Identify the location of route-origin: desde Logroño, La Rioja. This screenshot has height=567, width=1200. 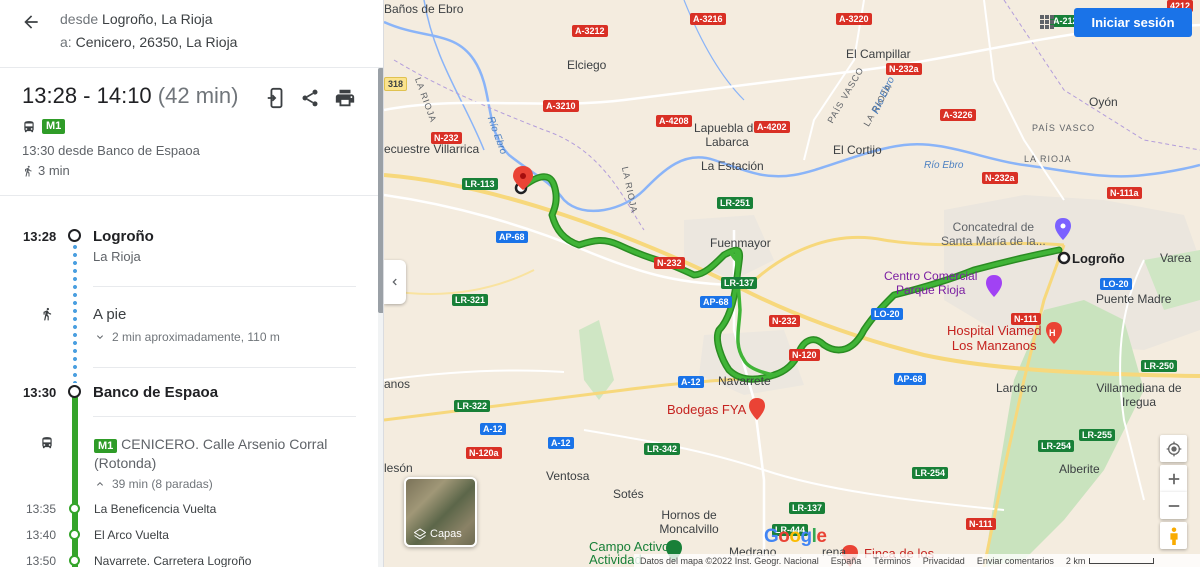
(136, 19).